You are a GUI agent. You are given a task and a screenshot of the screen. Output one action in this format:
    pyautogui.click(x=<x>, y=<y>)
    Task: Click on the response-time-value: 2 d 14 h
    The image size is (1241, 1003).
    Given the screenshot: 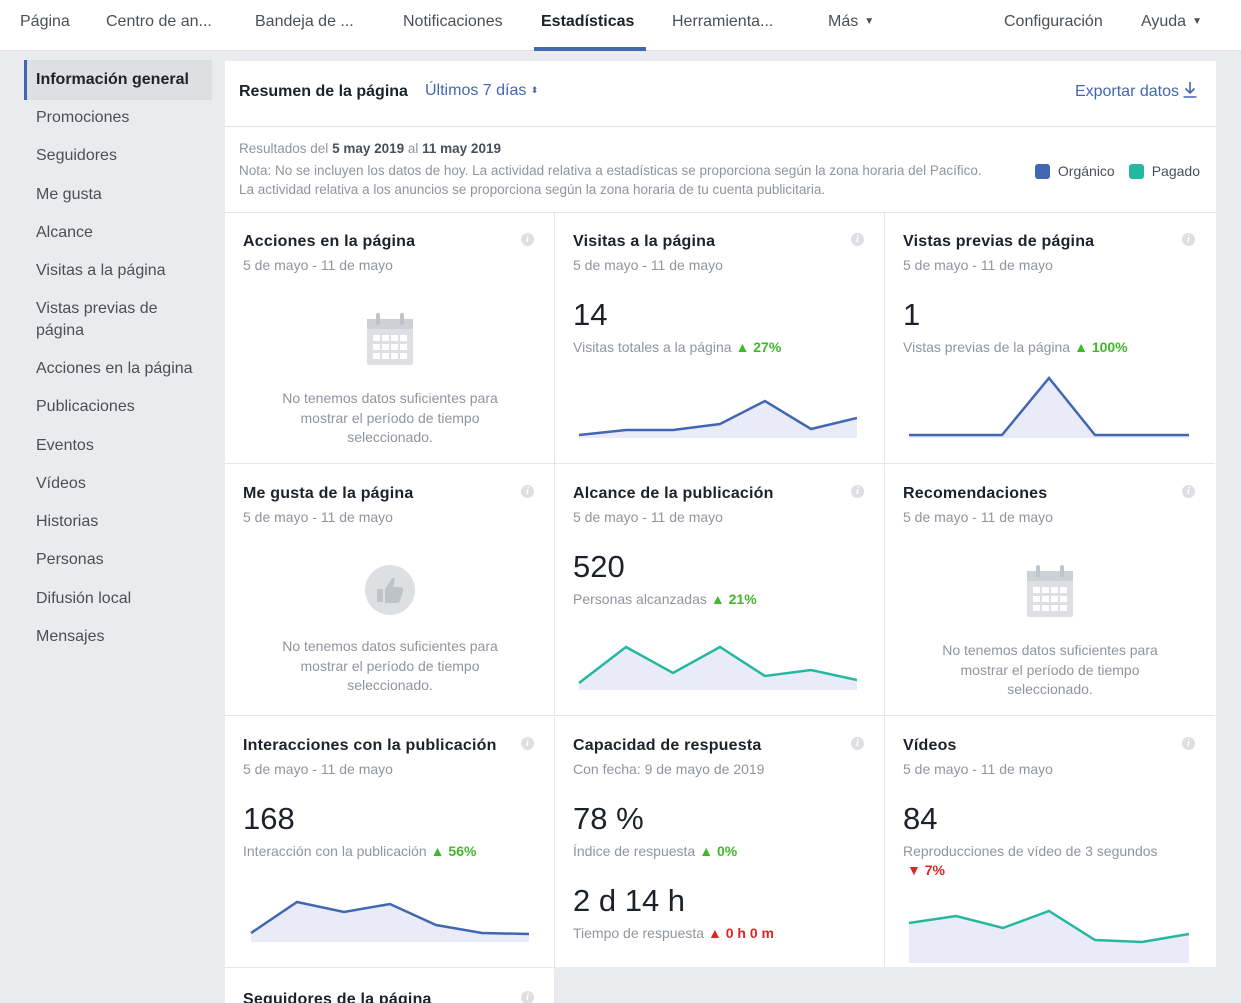 What is the action you would take?
    pyautogui.click(x=629, y=900)
    